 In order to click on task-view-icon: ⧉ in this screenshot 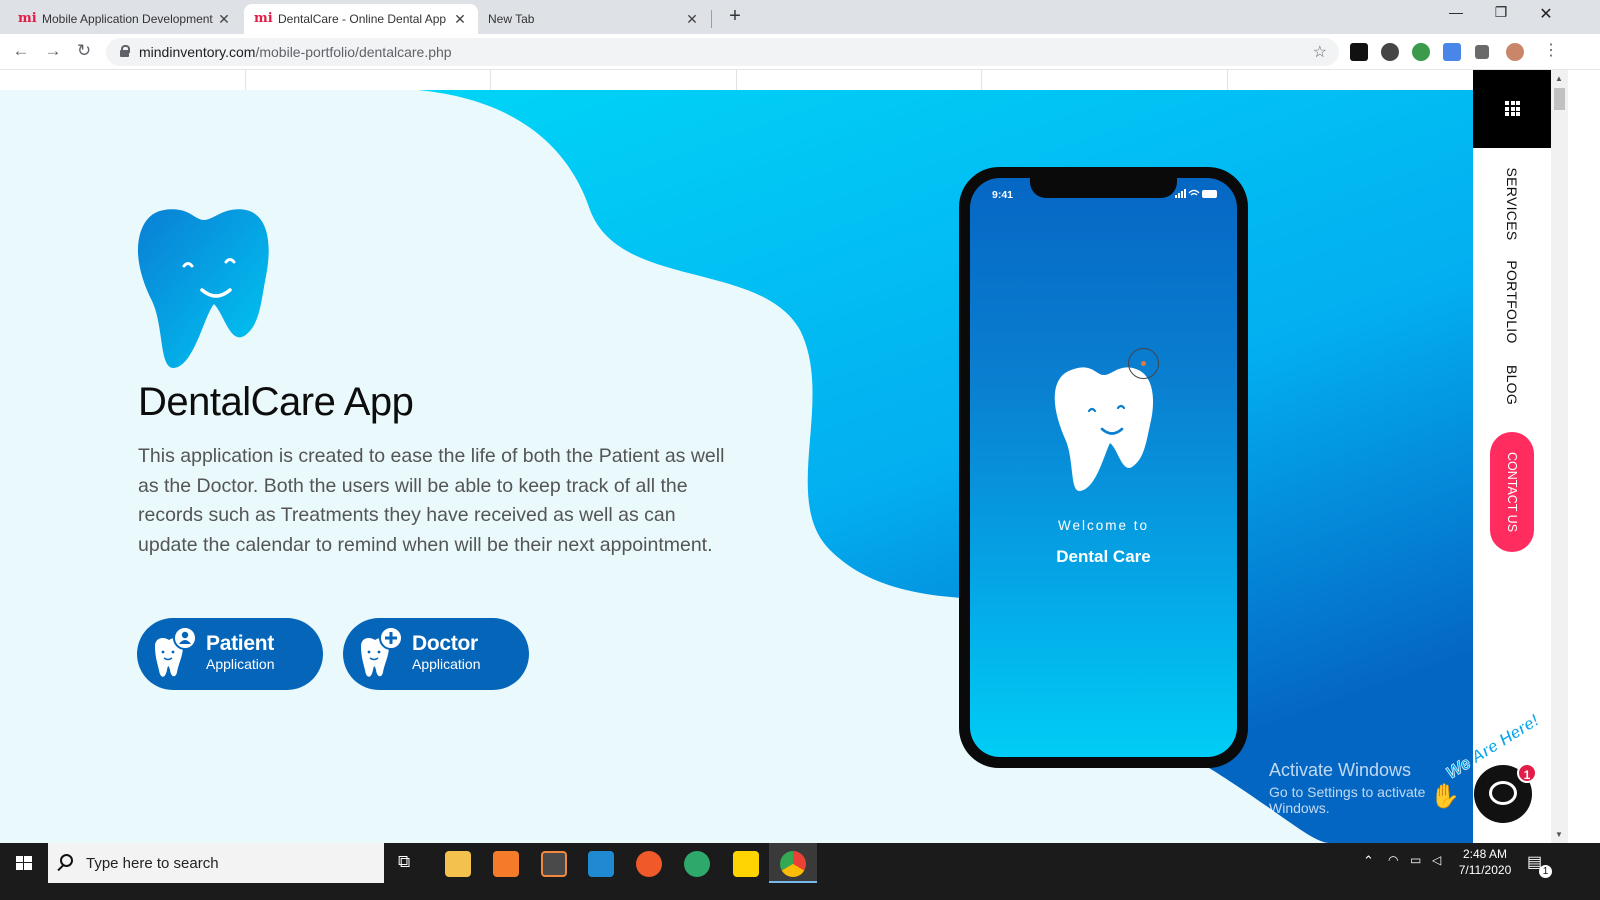, I will do `click(404, 862)`.